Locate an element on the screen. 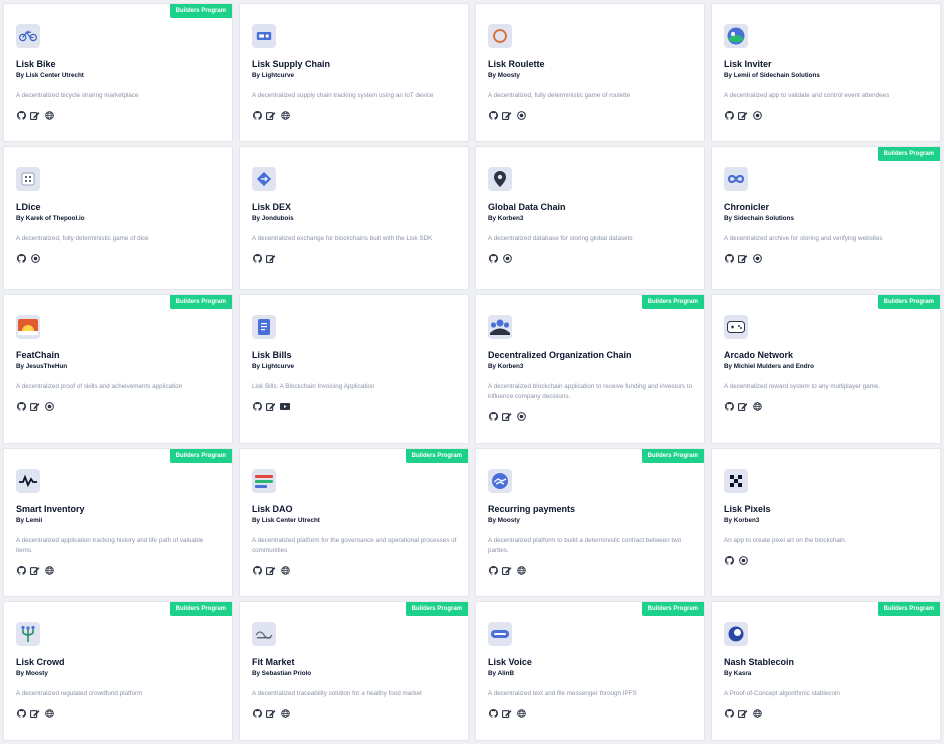 Image resolution: width=944 pixels, height=744 pixels. dapp-title: Lisk DEX is located at coordinates (271, 207).